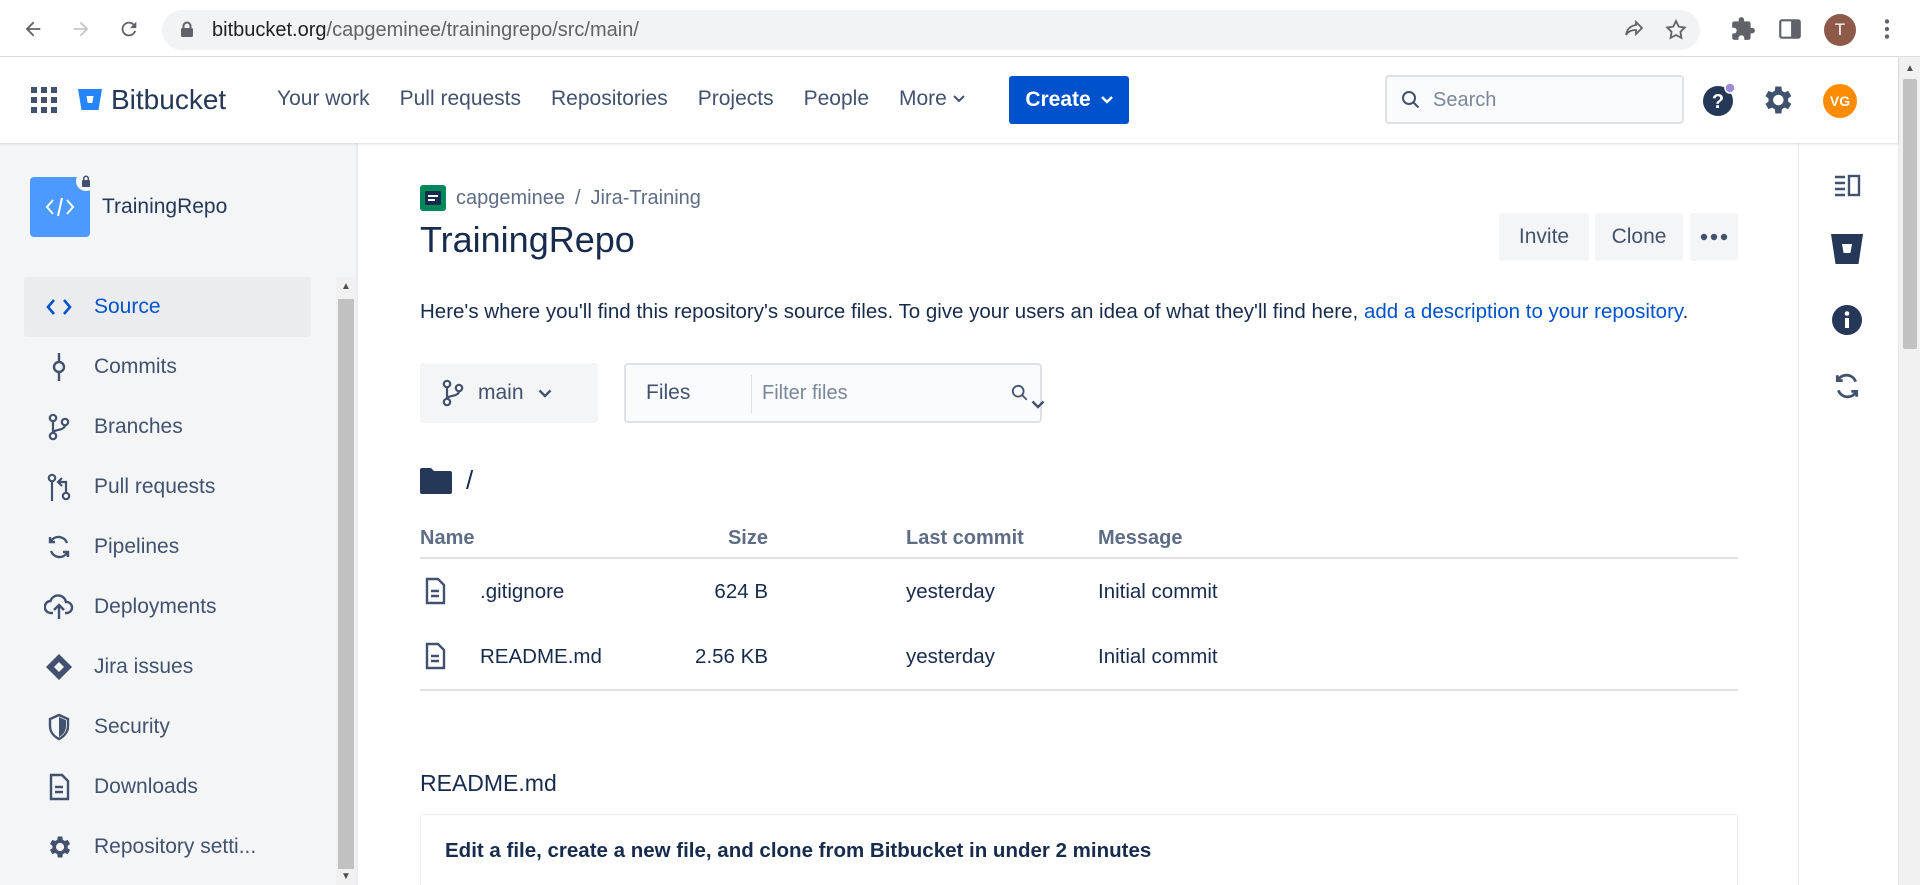  Describe the element at coordinates (86, 181) in the screenshot. I see `private-lock-icon` at that location.